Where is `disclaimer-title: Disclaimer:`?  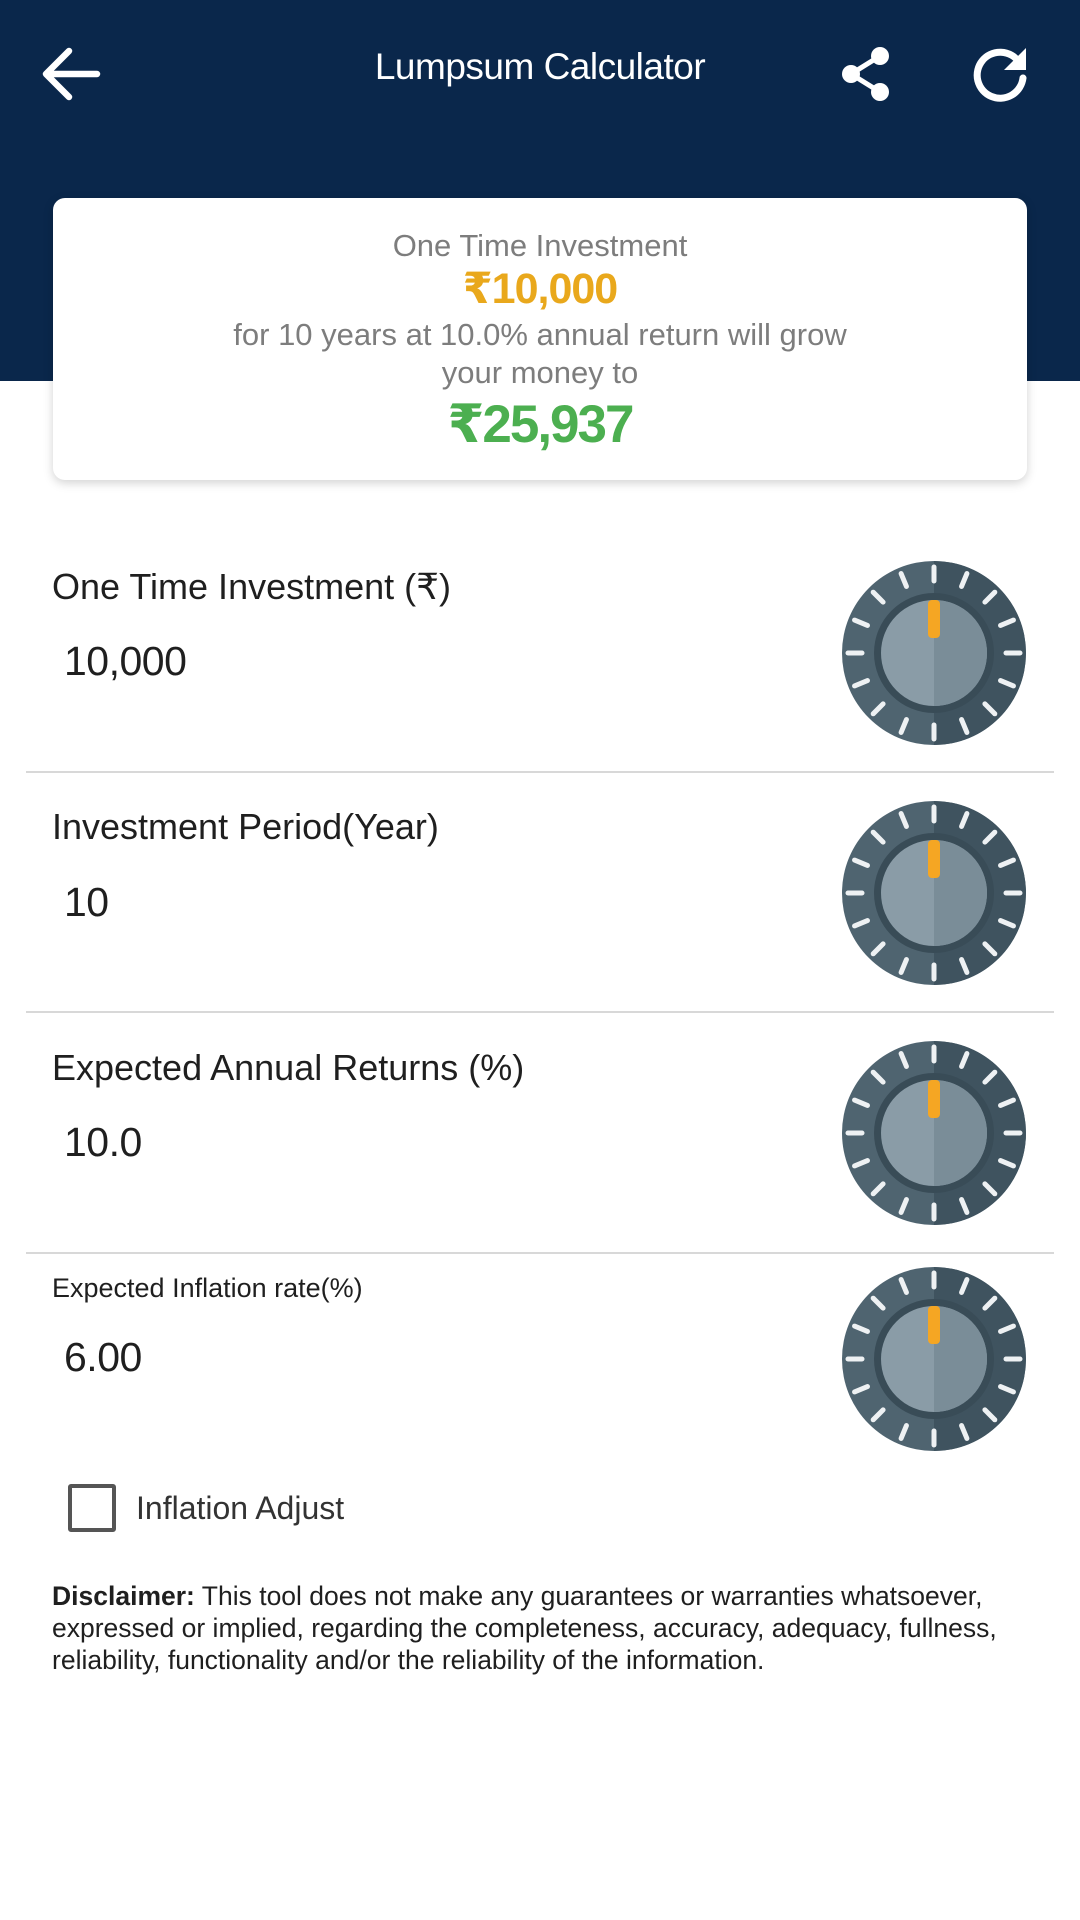 disclaimer-title: Disclaimer: is located at coordinates (123, 1596).